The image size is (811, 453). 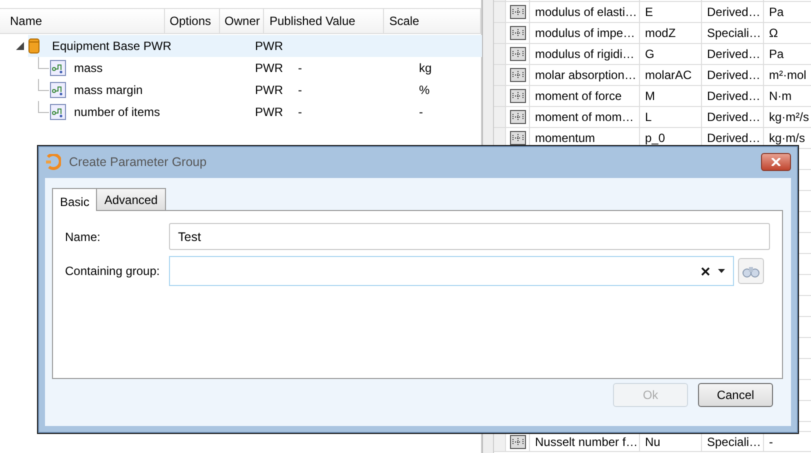 What do you see at coordinates (324, 21) in the screenshot?
I see `column-header: Published Value` at bounding box center [324, 21].